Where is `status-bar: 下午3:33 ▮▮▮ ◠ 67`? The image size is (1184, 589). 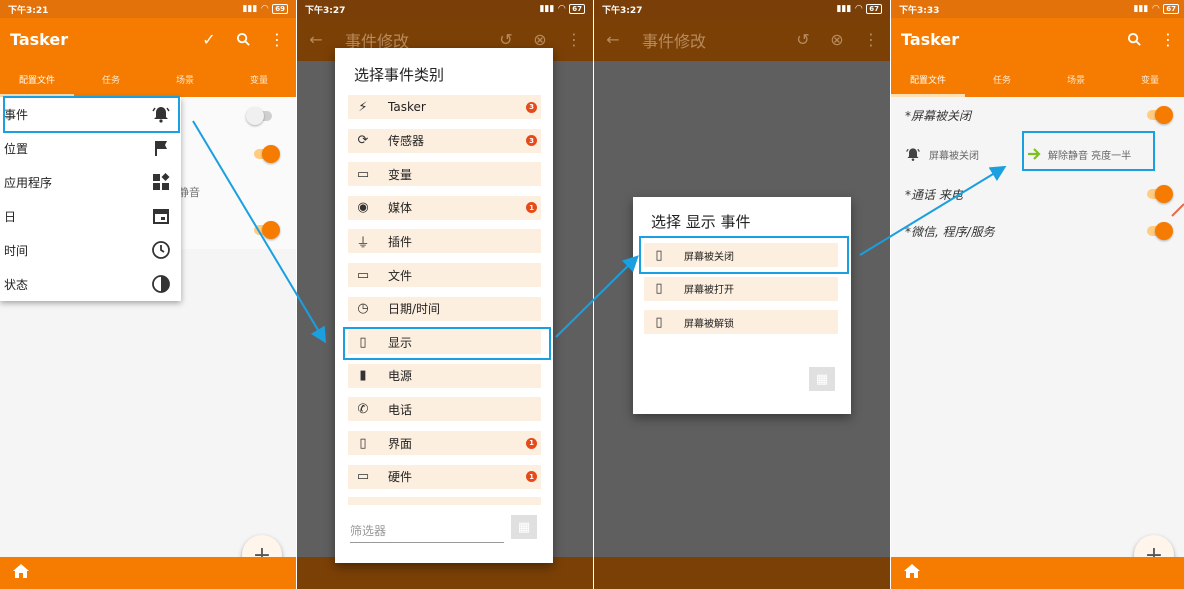
status-bar: 下午3:33 ▮▮▮ ◠ 67 is located at coordinates (1037, 9).